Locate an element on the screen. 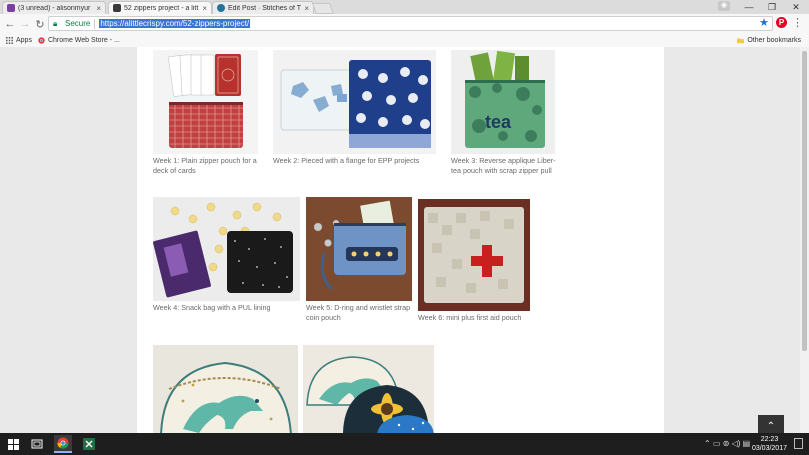 The image size is (809, 455). gallery-caption: Week 6: mini plus first aid pouch is located at coordinates (470, 317).